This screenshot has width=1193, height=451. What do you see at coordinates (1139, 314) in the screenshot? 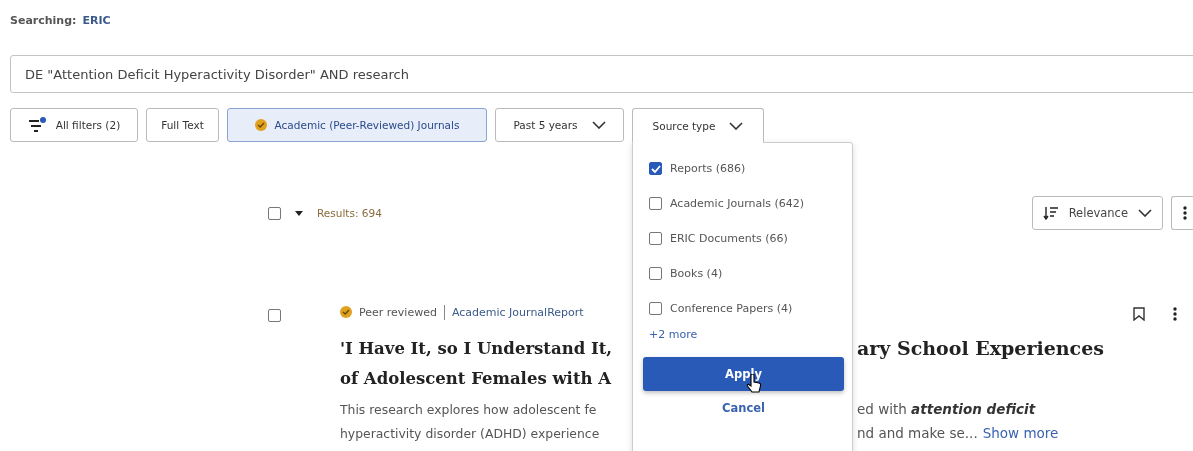
I see `bookmark-icon` at bounding box center [1139, 314].